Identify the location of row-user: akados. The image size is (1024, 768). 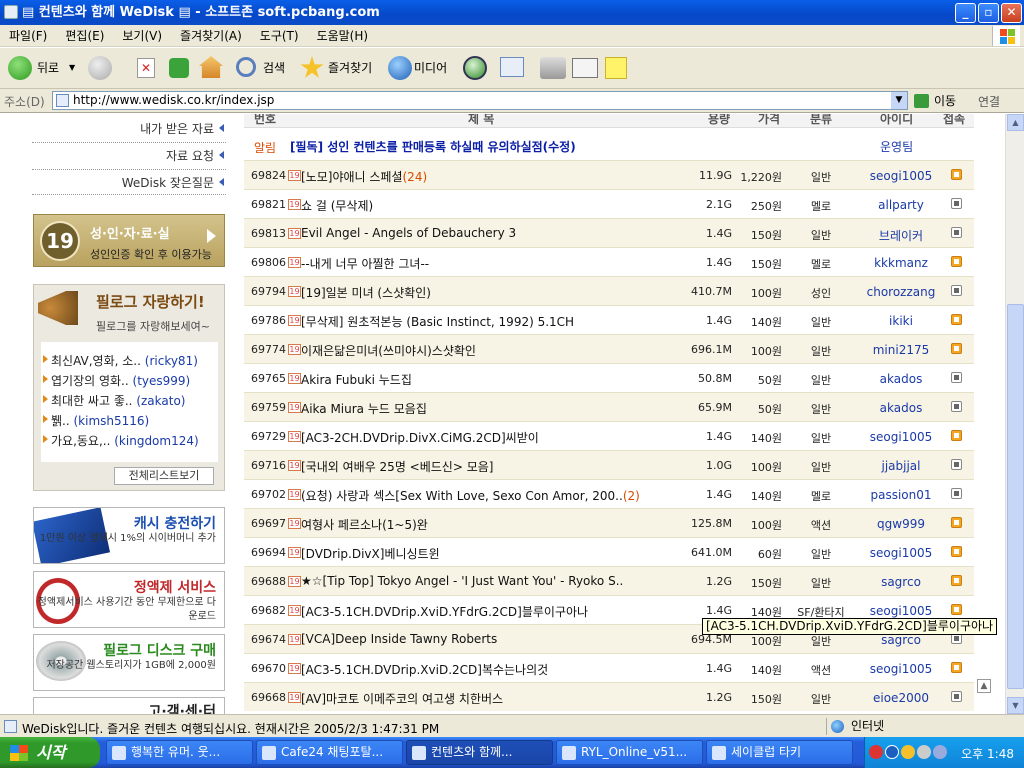
(901, 379).